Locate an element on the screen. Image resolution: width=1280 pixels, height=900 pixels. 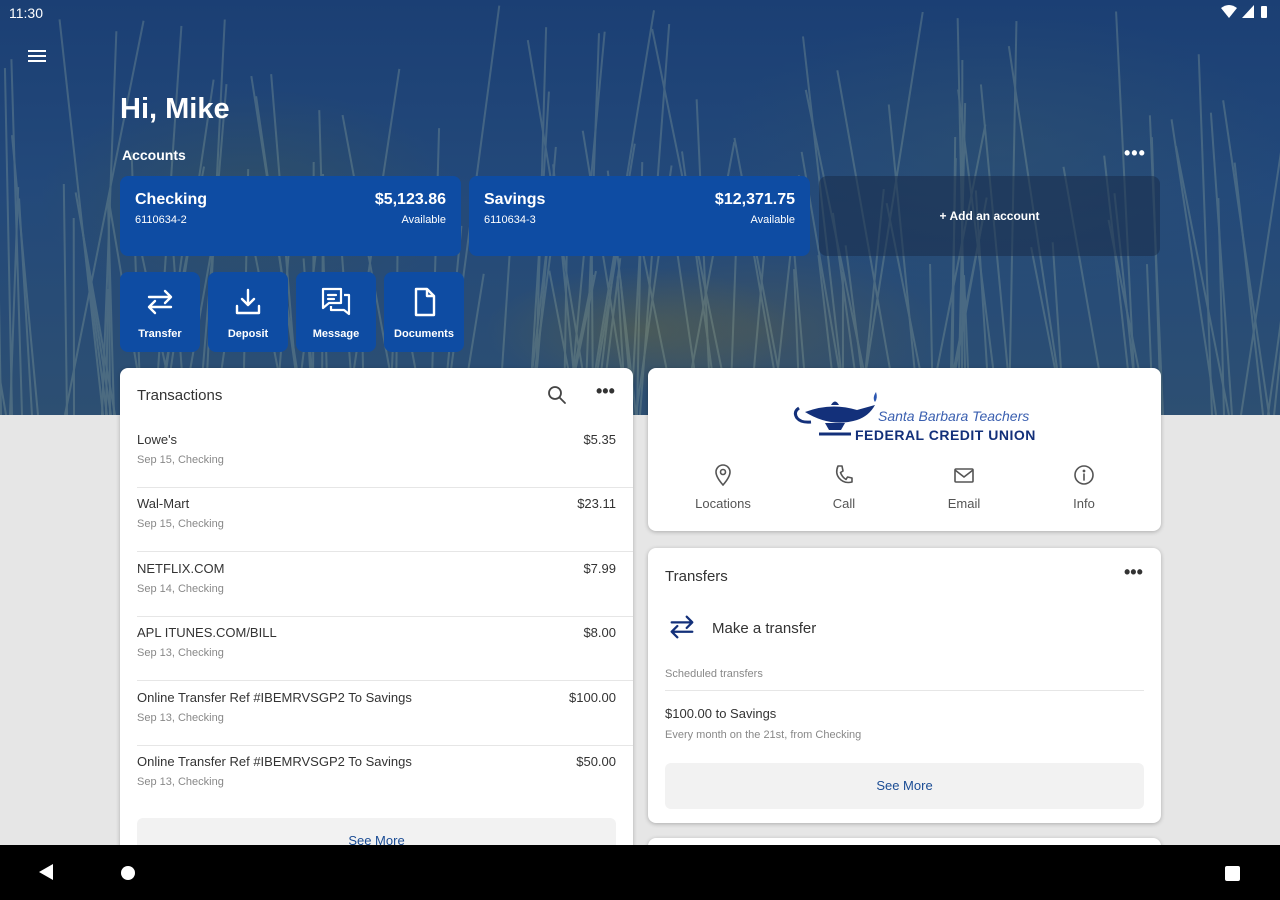
scheduled-transfer-detail: Every month on the 21st, from Checking is located at coordinates (763, 735).